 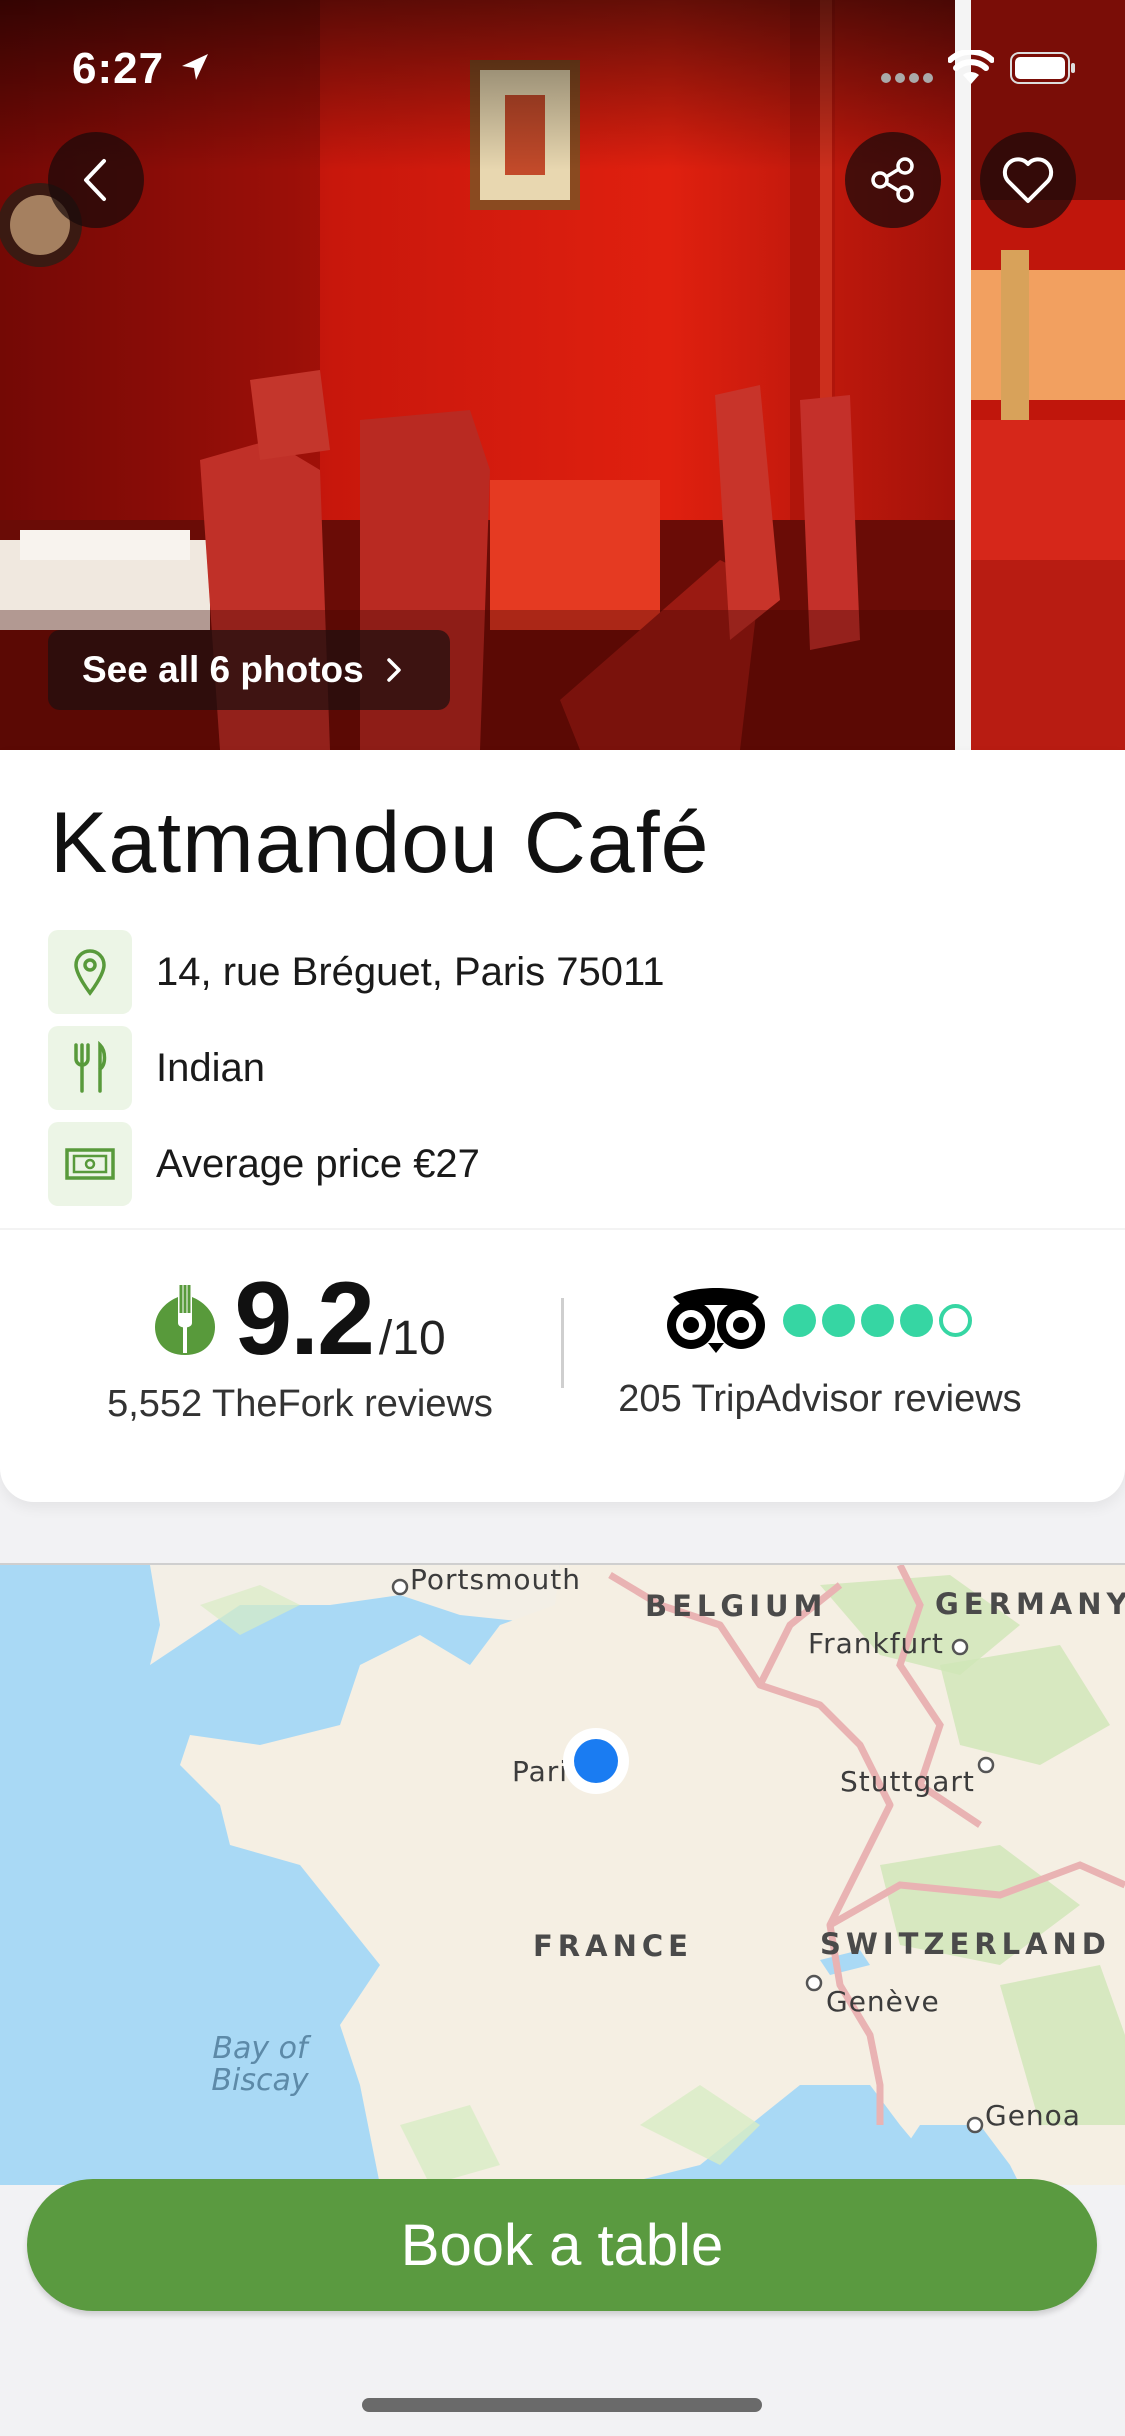 I want to click on address-row: 14, rue Bréguet, Paris 75011, so click(x=356, y=972).